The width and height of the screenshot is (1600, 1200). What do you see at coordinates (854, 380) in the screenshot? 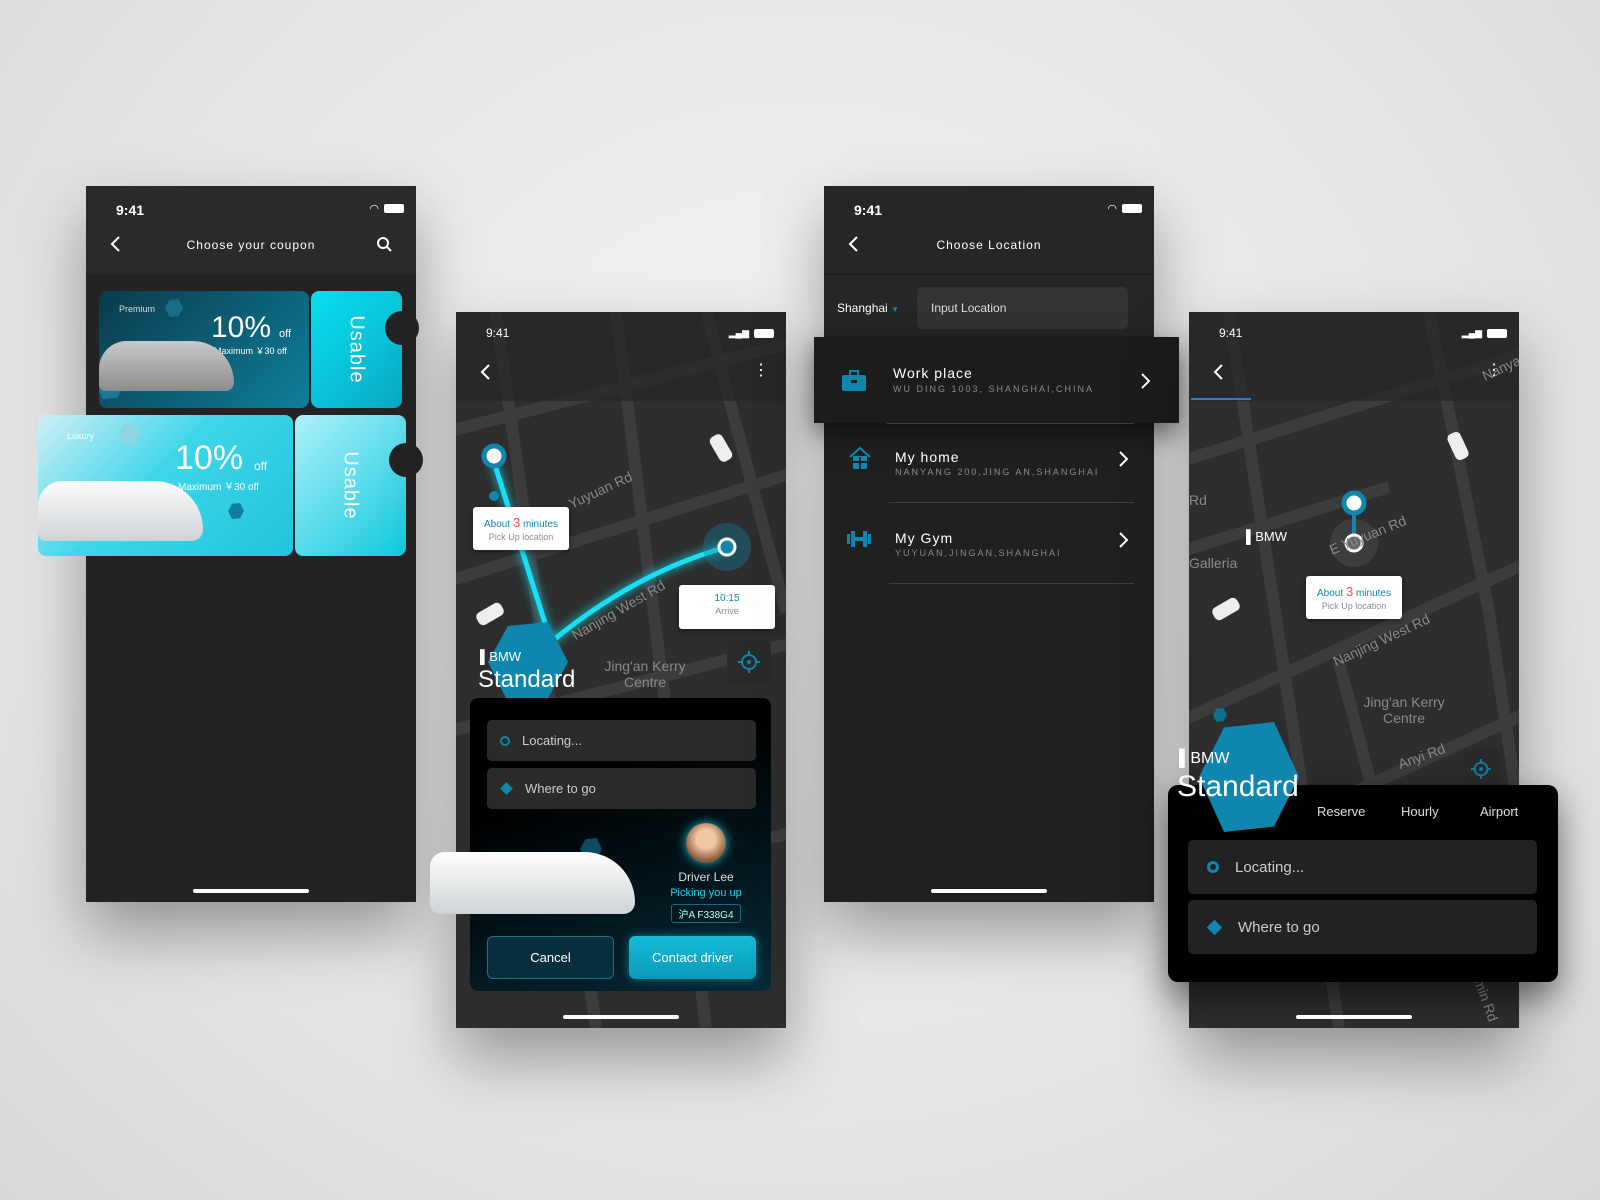
I see `briefcase-icon` at bounding box center [854, 380].